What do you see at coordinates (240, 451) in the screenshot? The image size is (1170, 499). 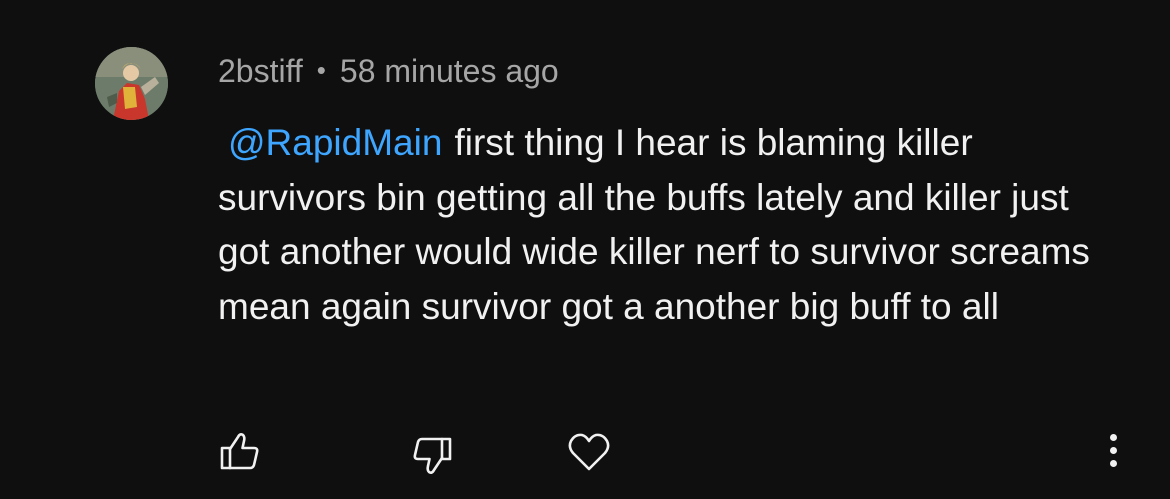 I see `thumbs-up-icon` at bounding box center [240, 451].